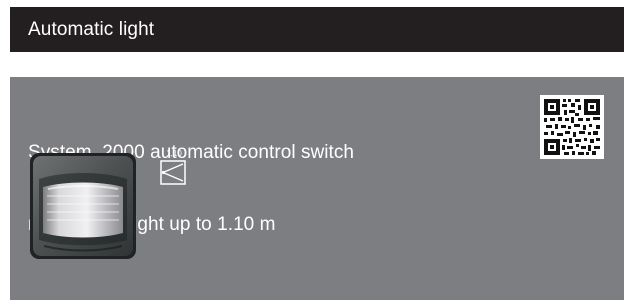 The image size is (634, 300). I want to click on mounting-height-diagram: 1,10, so click(174, 169).